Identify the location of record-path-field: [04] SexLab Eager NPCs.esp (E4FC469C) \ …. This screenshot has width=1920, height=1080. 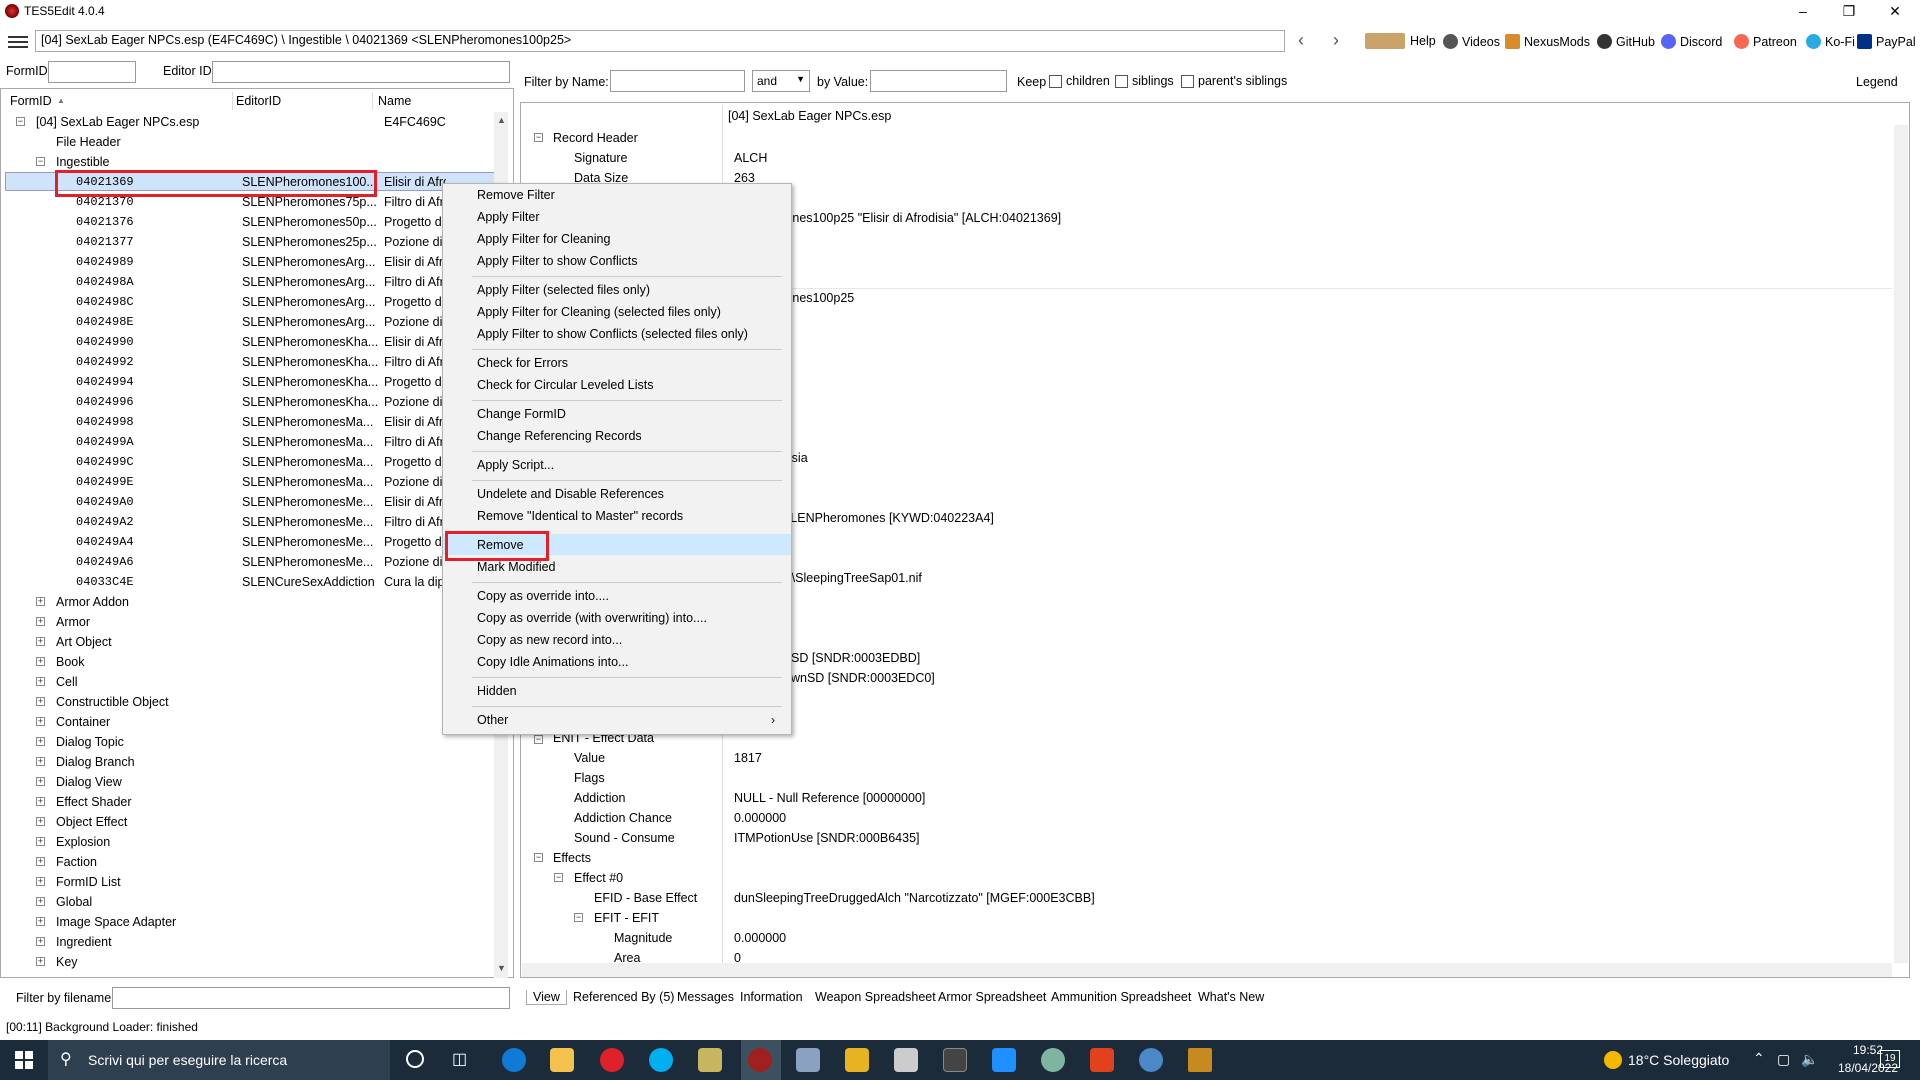
(660, 41).